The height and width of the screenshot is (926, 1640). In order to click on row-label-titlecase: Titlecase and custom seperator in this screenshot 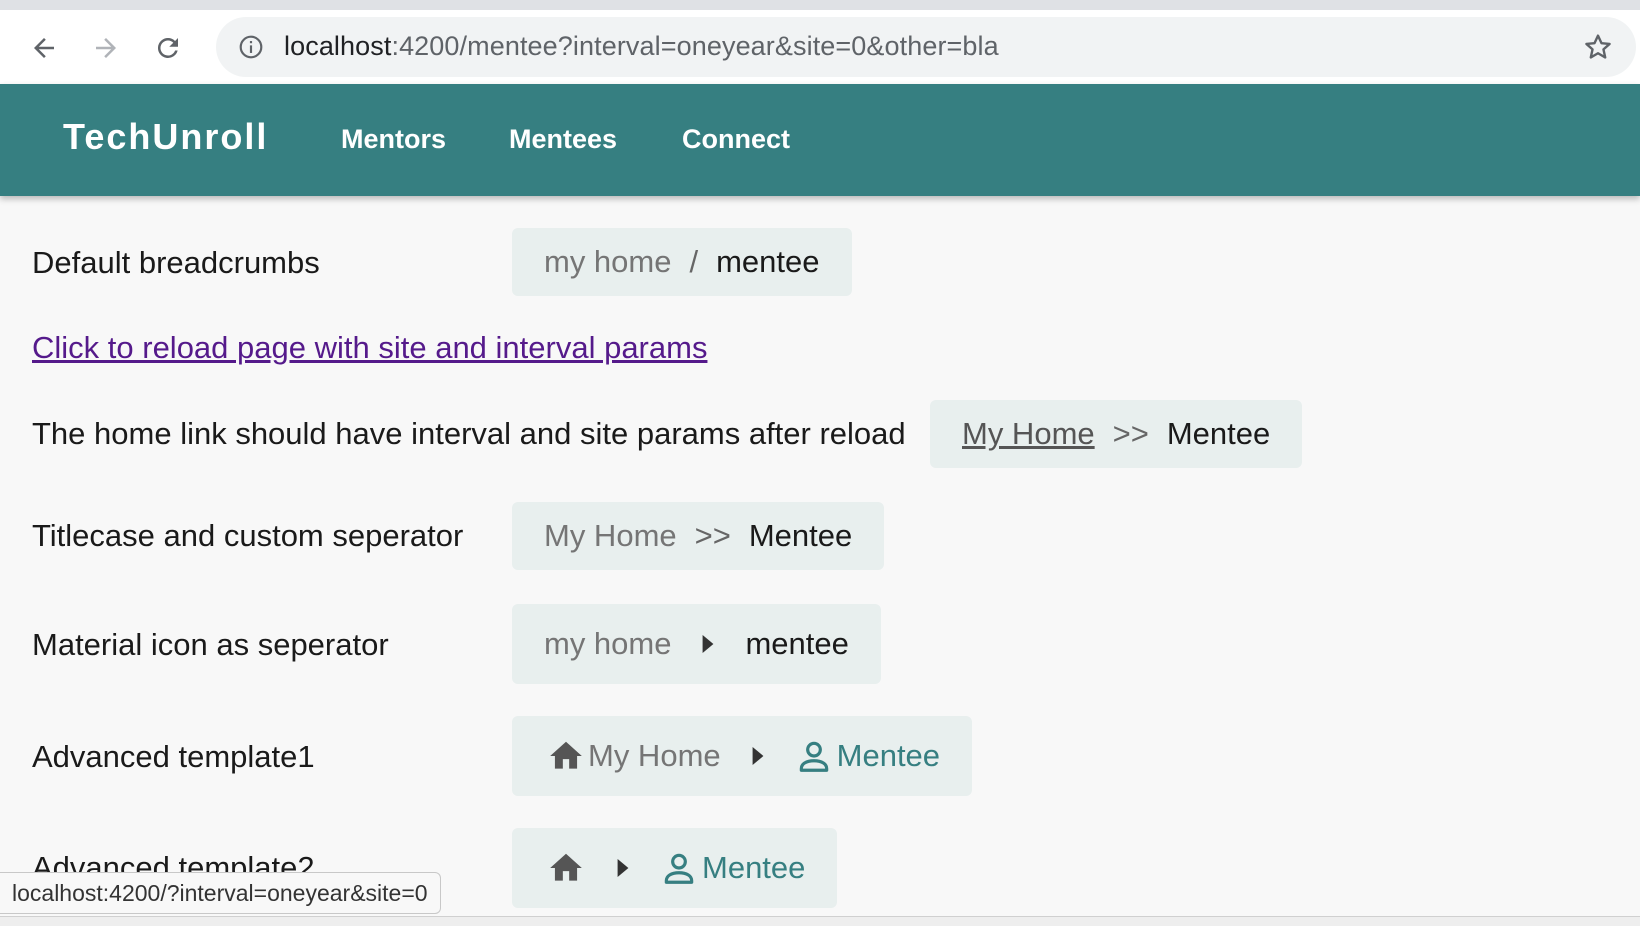, I will do `click(248, 535)`.